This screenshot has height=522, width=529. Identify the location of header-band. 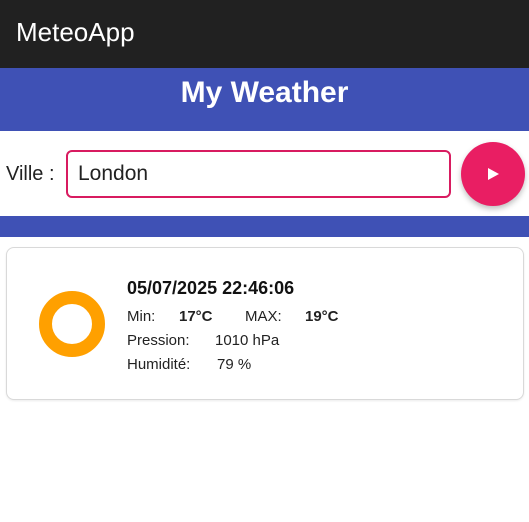
(264, 226).